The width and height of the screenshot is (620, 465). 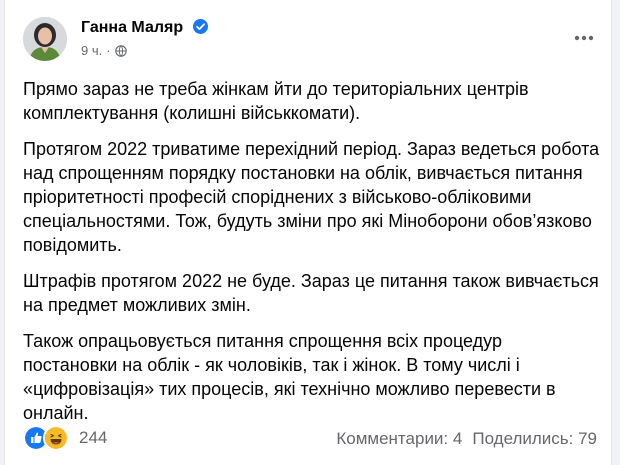 I want to click on reactions-summary: 244, so click(x=65, y=438).